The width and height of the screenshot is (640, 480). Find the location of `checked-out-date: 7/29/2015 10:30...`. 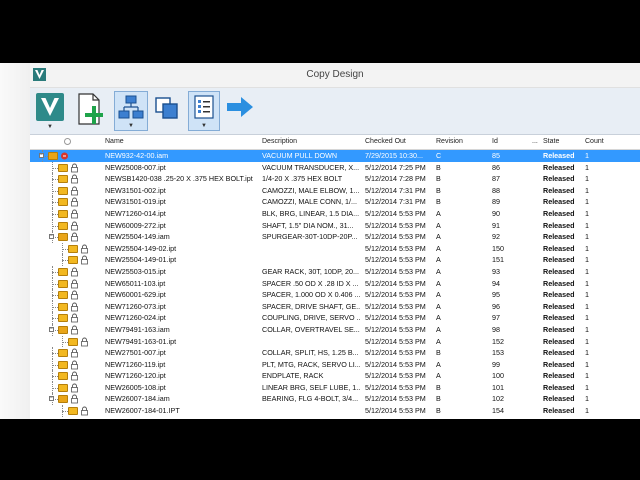

checked-out-date: 7/29/2015 10:30... is located at coordinates (394, 155).